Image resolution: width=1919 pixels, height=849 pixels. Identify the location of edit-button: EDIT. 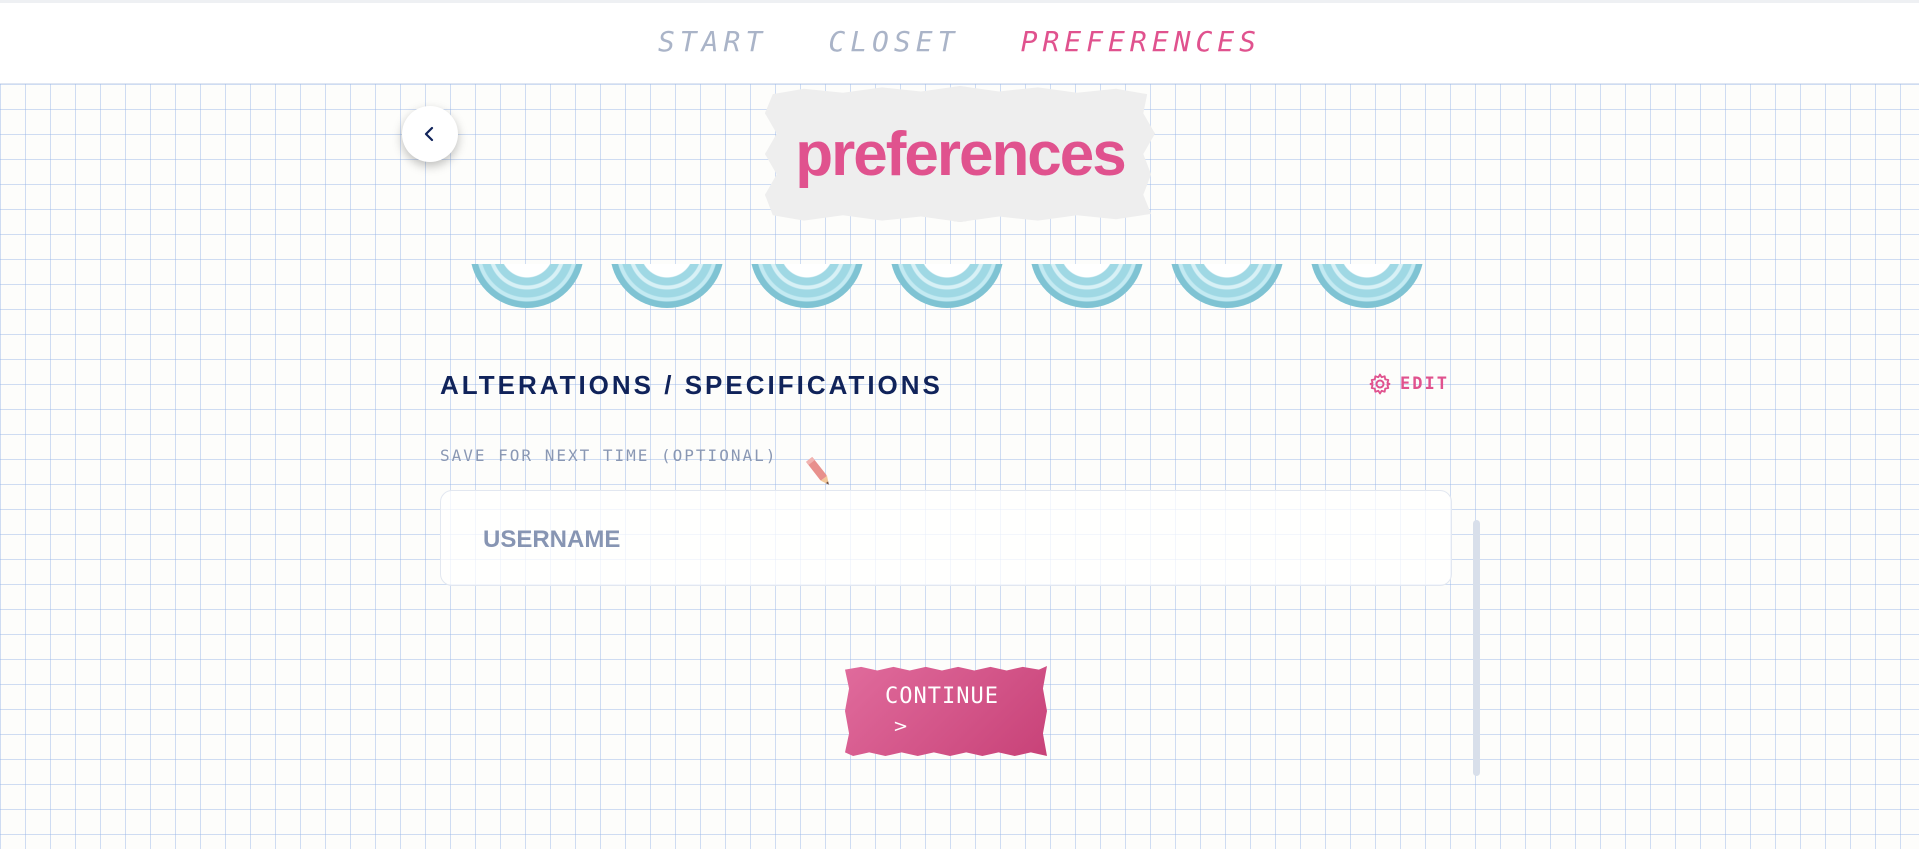
(1408, 384).